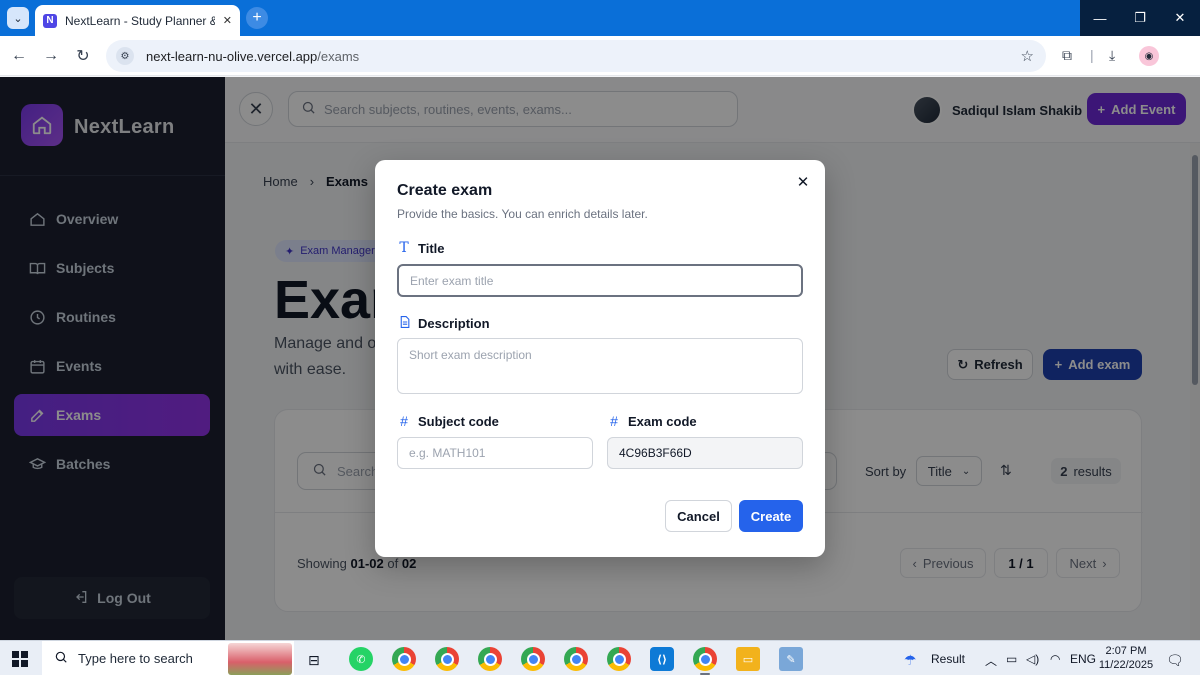  What do you see at coordinates (314, 660) in the screenshot?
I see `task-view-icon: ⊟` at bounding box center [314, 660].